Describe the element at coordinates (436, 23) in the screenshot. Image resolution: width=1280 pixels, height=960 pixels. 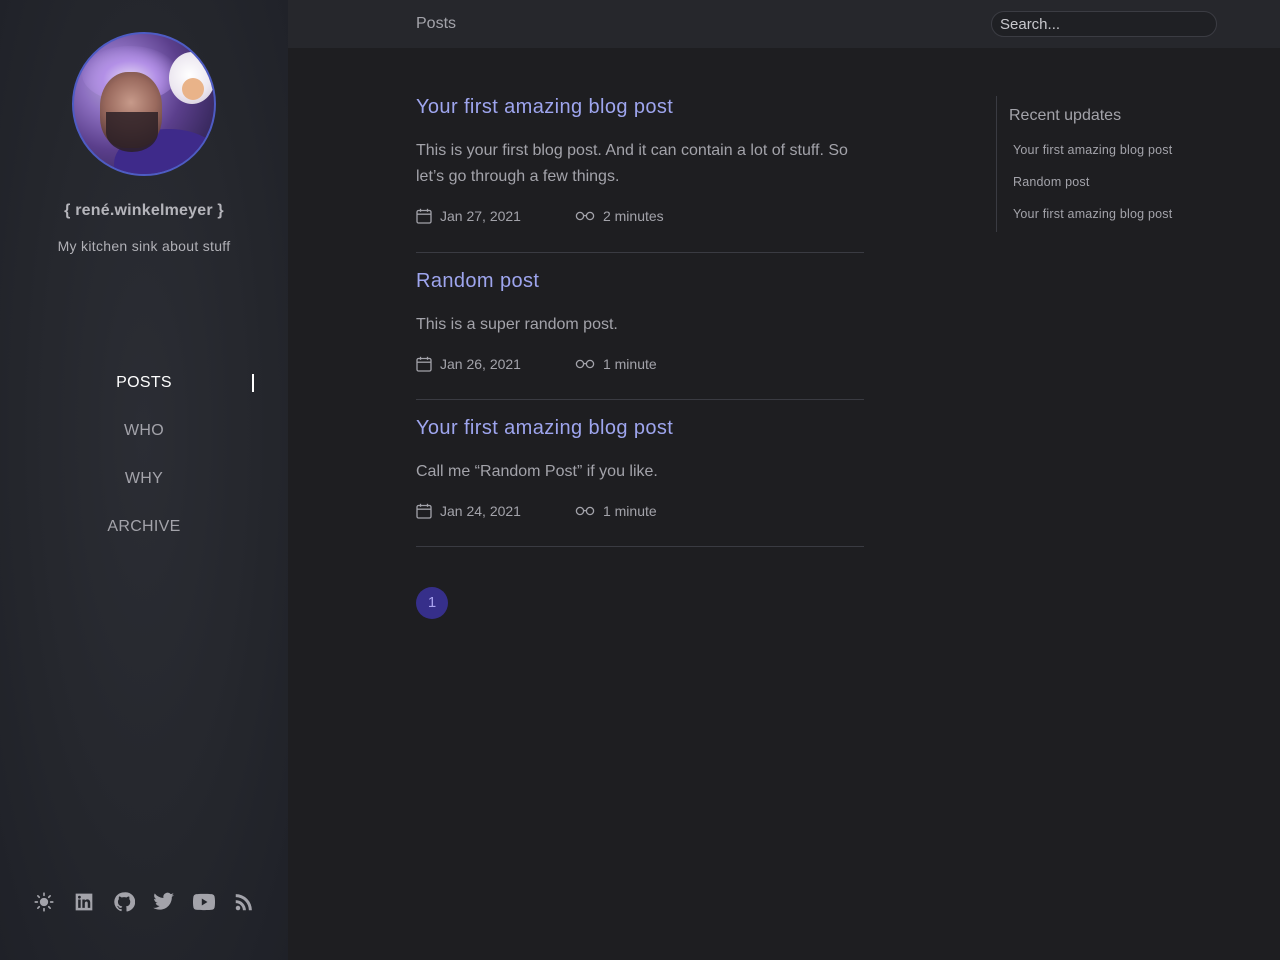
I see `breadcrumb: Posts` at that location.